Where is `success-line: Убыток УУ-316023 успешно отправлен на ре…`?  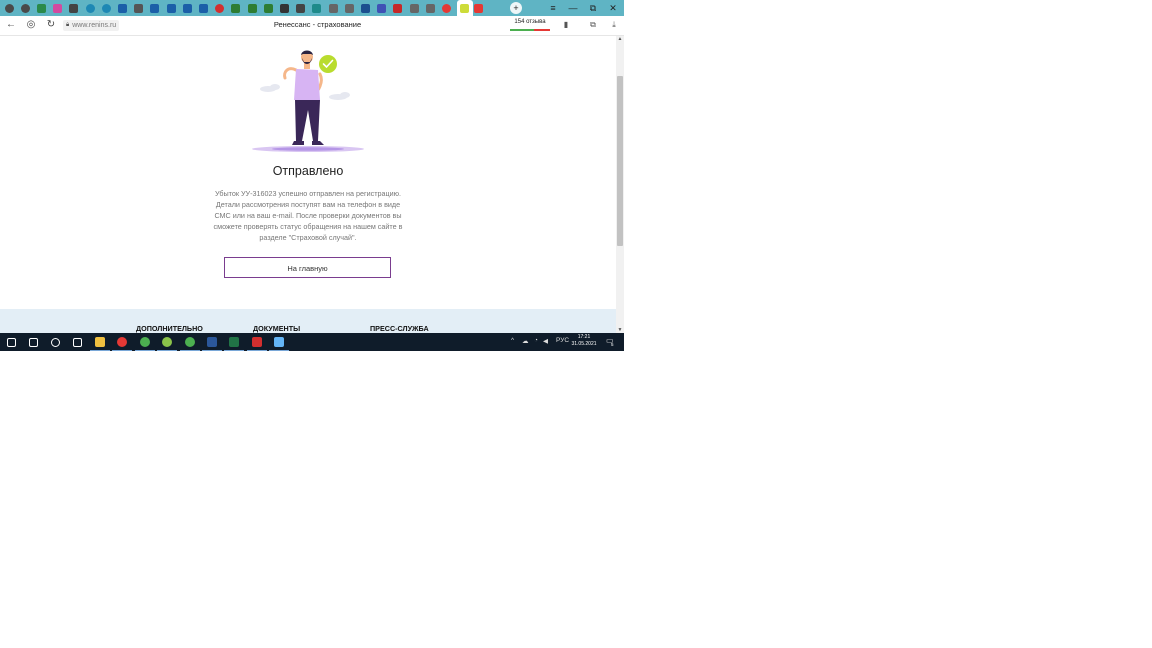
success-line: Убыток УУ-316023 успешно отправлен на ре… is located at coordinates (308, 193).